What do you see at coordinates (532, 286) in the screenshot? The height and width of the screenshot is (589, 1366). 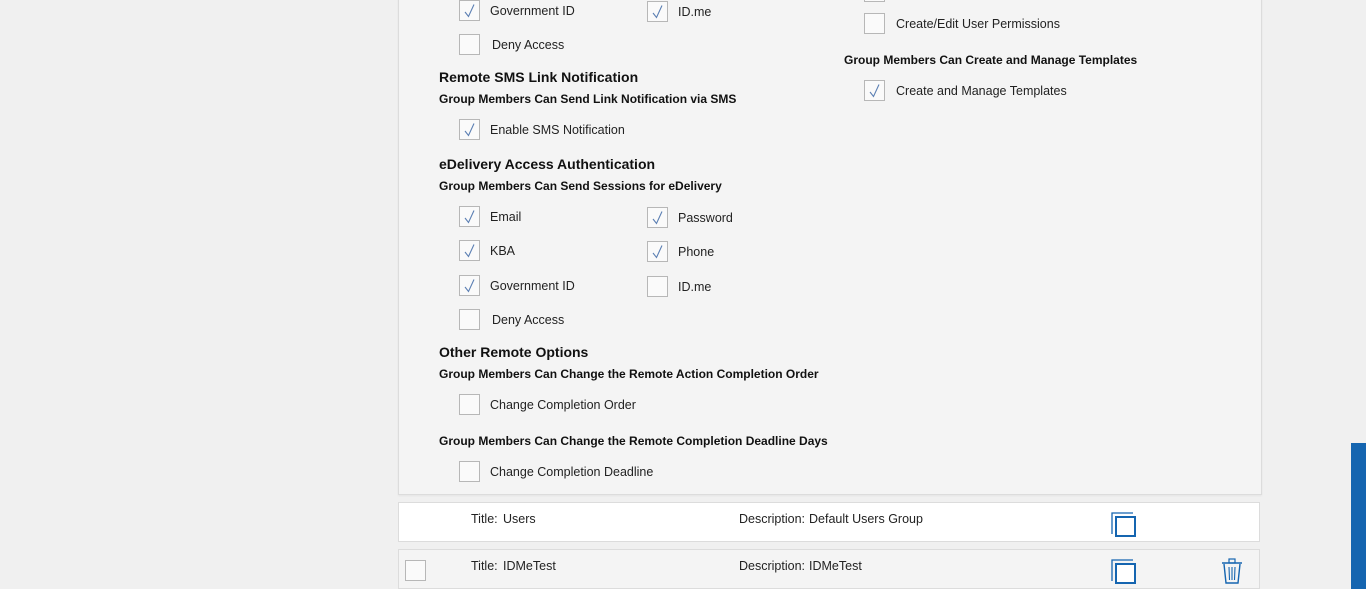 I see `edelivery-government-id-label: Government ID` at bounding box center [532, 286].